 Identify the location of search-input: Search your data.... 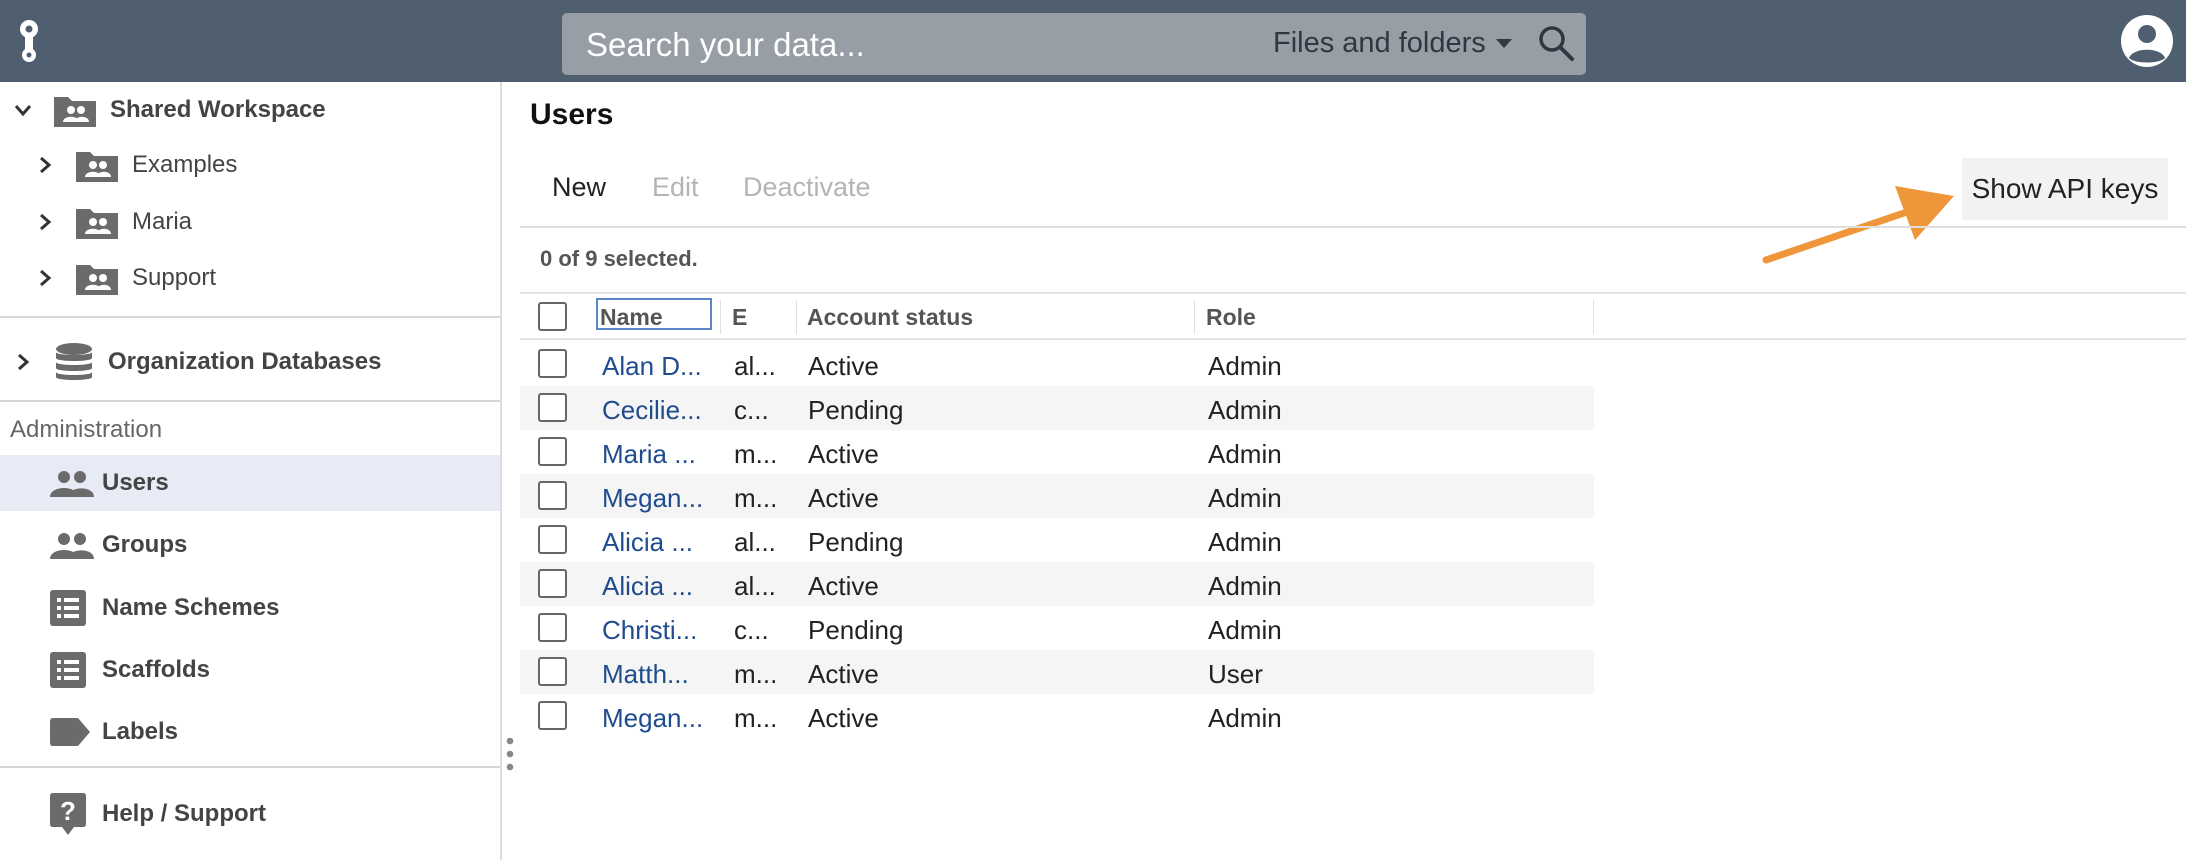
(725, 45).